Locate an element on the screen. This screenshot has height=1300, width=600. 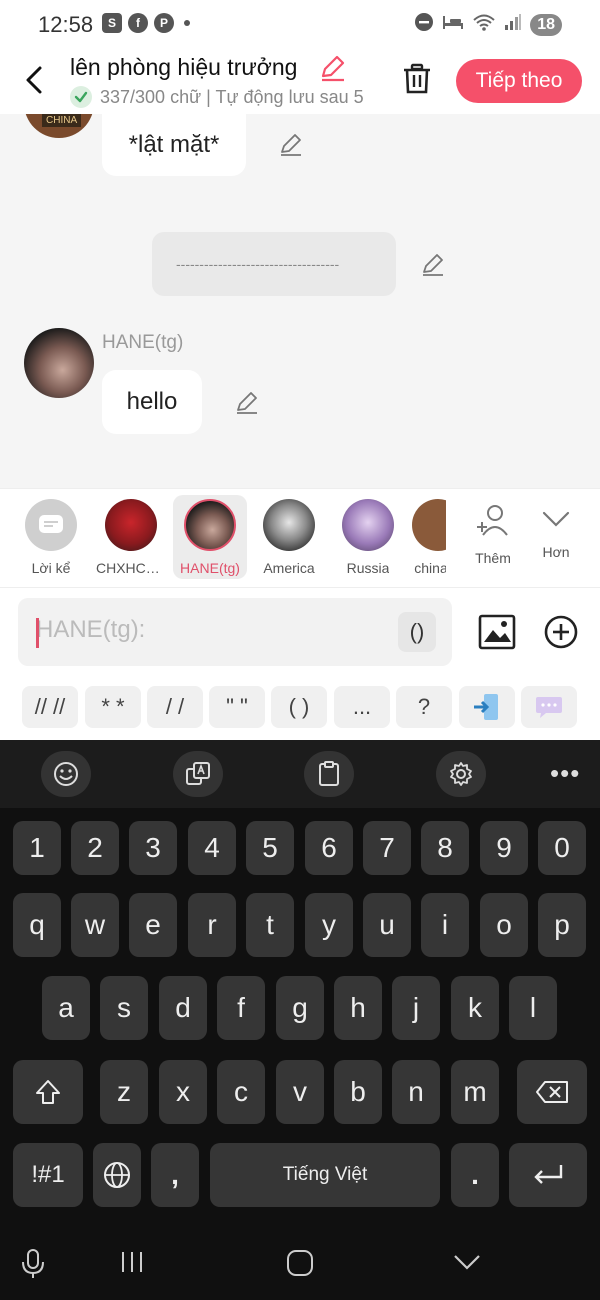
quick-insert-slashes-double: // // is located at coordinates (50, 707).